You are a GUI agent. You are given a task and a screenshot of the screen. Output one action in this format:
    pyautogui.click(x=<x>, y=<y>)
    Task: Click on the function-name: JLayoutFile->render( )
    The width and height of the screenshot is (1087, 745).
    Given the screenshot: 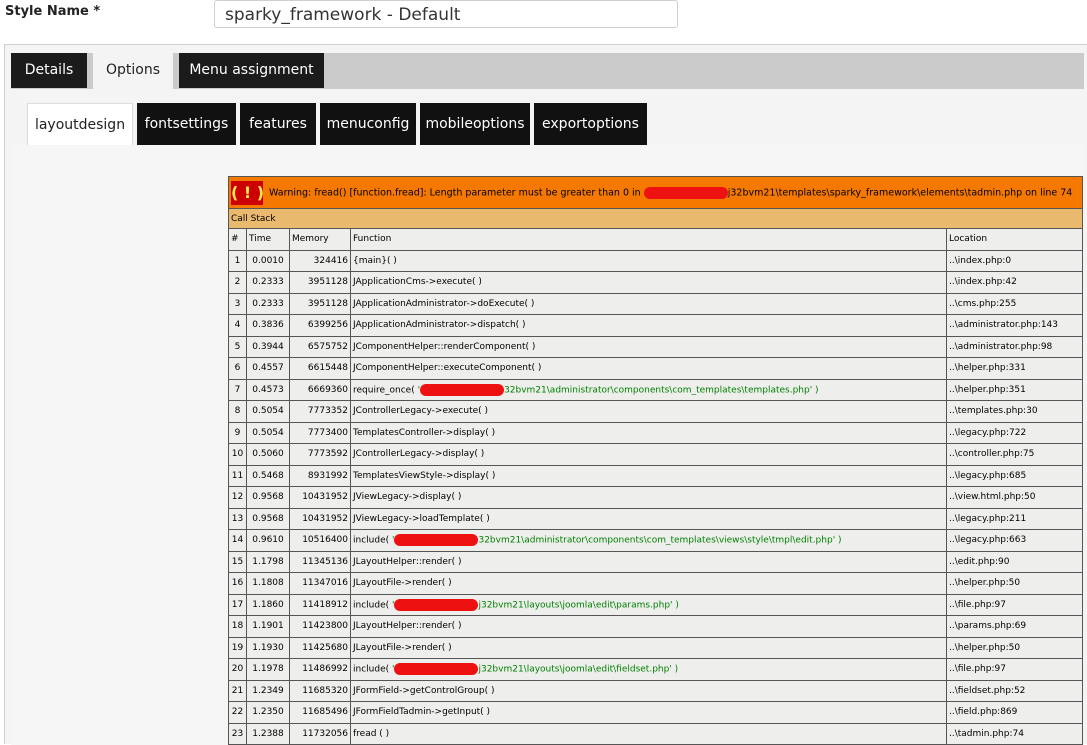 What is the action you would take?
    pyautogui.click(x=402, y=583)
    